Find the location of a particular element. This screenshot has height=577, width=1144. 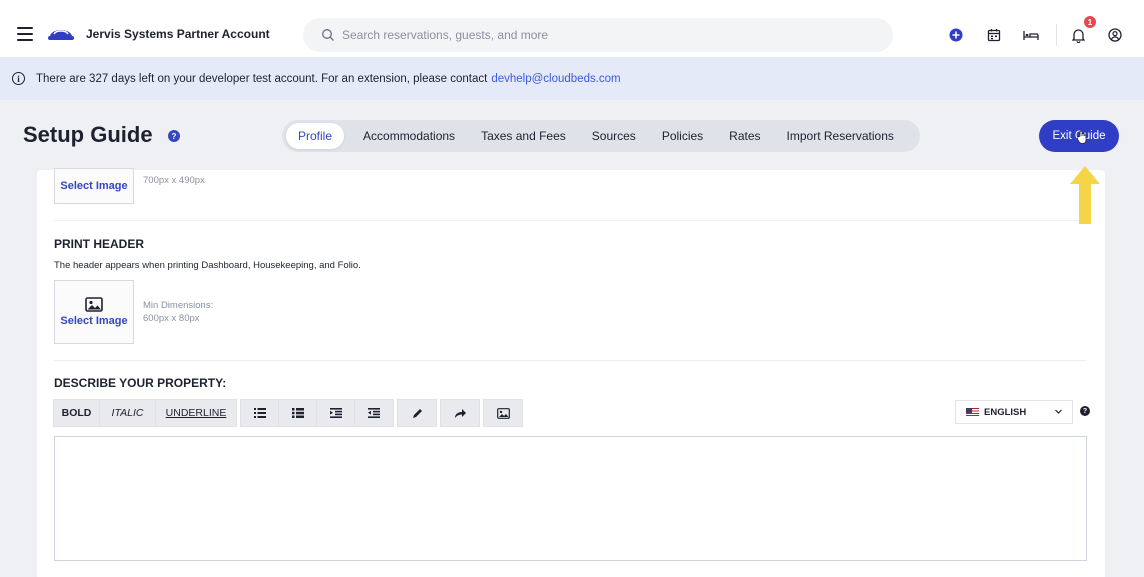

search-bar is located at coordinates (598, 35).